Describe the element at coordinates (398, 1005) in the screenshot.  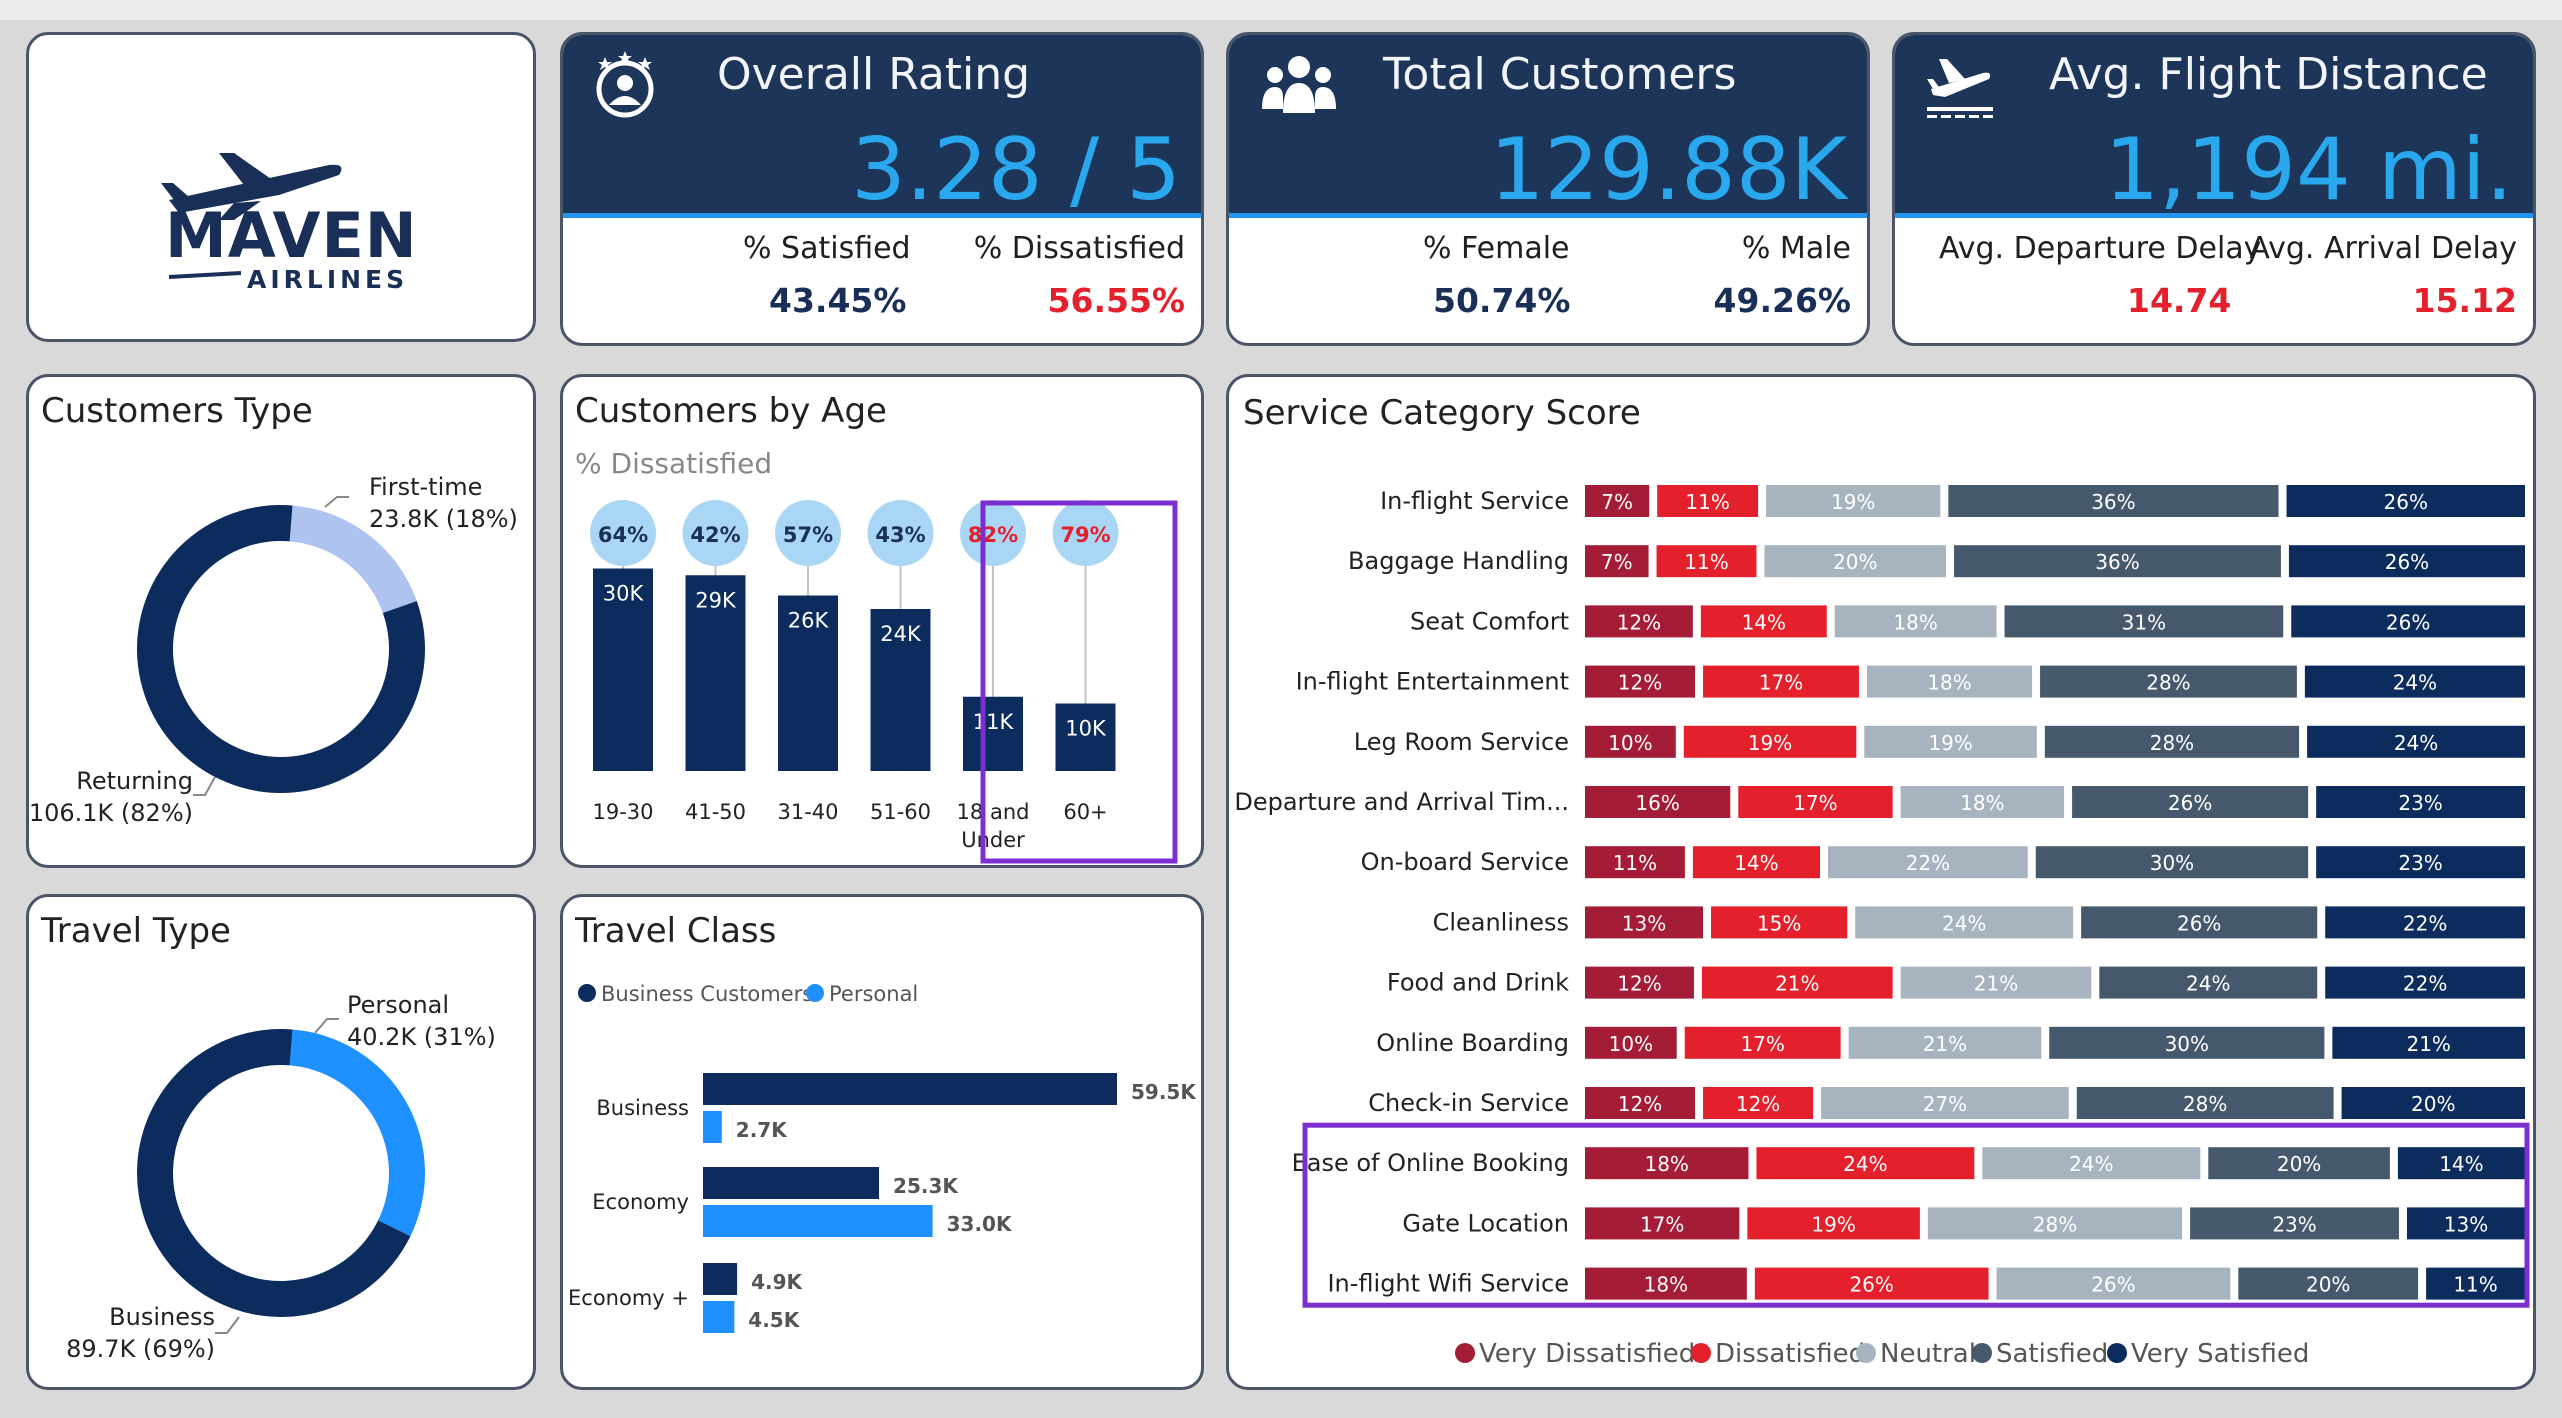
I see `donut-label-name: Personal` at that location.